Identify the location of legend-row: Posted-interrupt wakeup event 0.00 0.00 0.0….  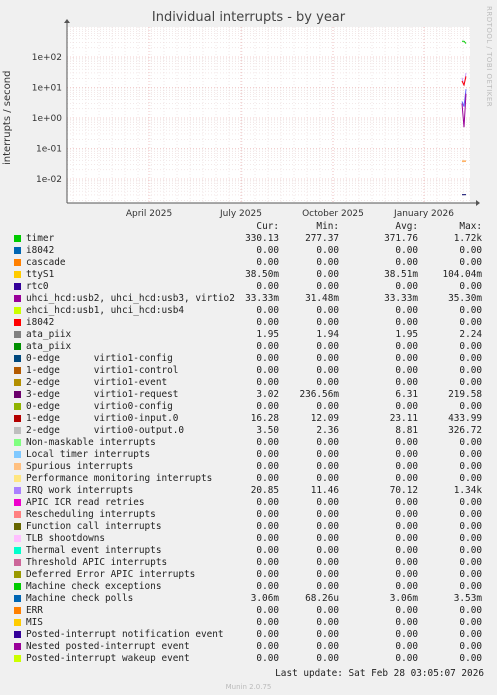
(251, 659).